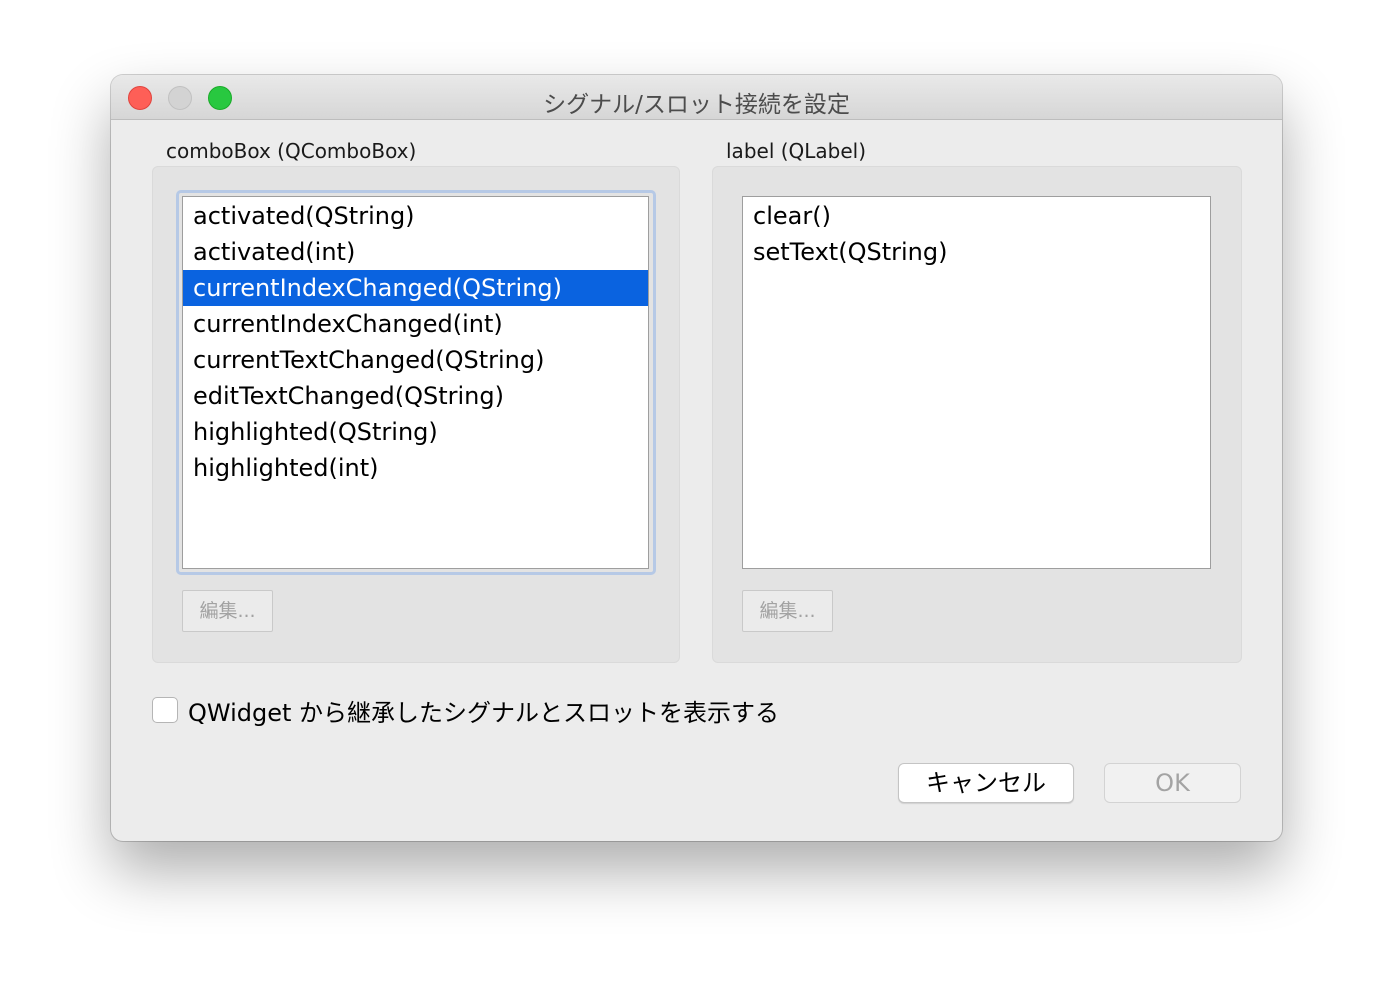 The image size is (1394, 990). Describe the element at coordinates (415, 324) in the screenshot. I see `list-item: currentIndexChanged(int)` at that location.